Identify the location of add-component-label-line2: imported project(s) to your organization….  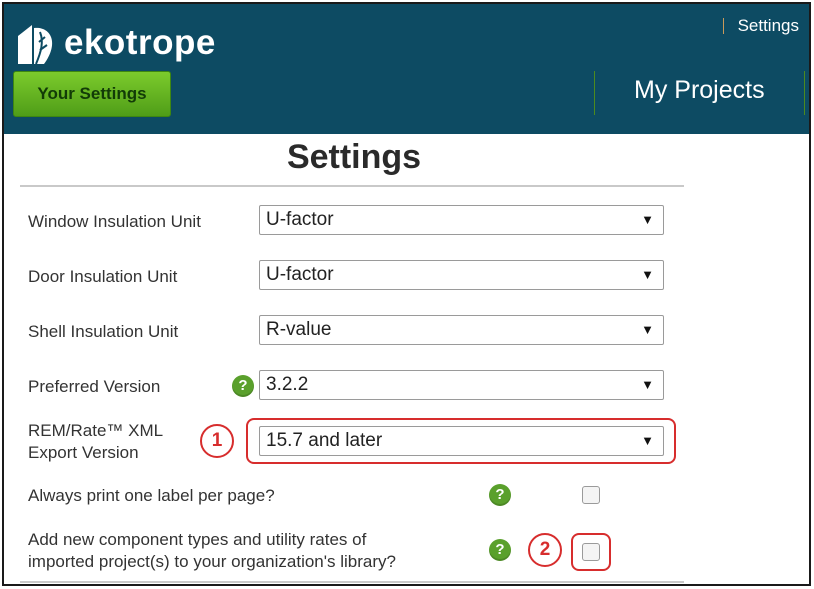
(212, 561).